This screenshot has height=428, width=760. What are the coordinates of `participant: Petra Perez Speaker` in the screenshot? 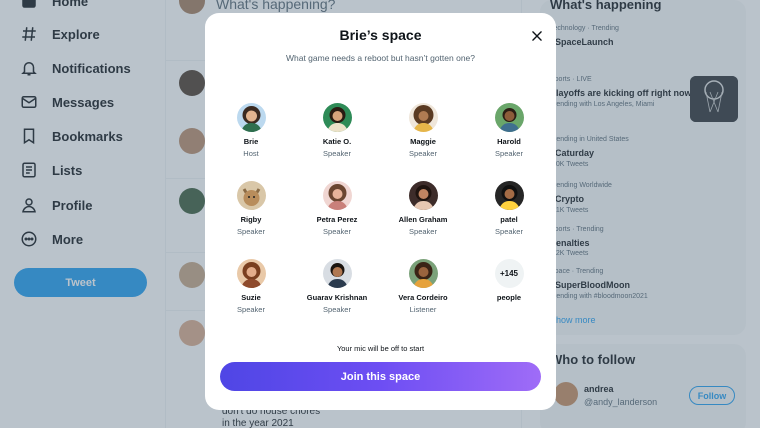 It's located at (337, 208).